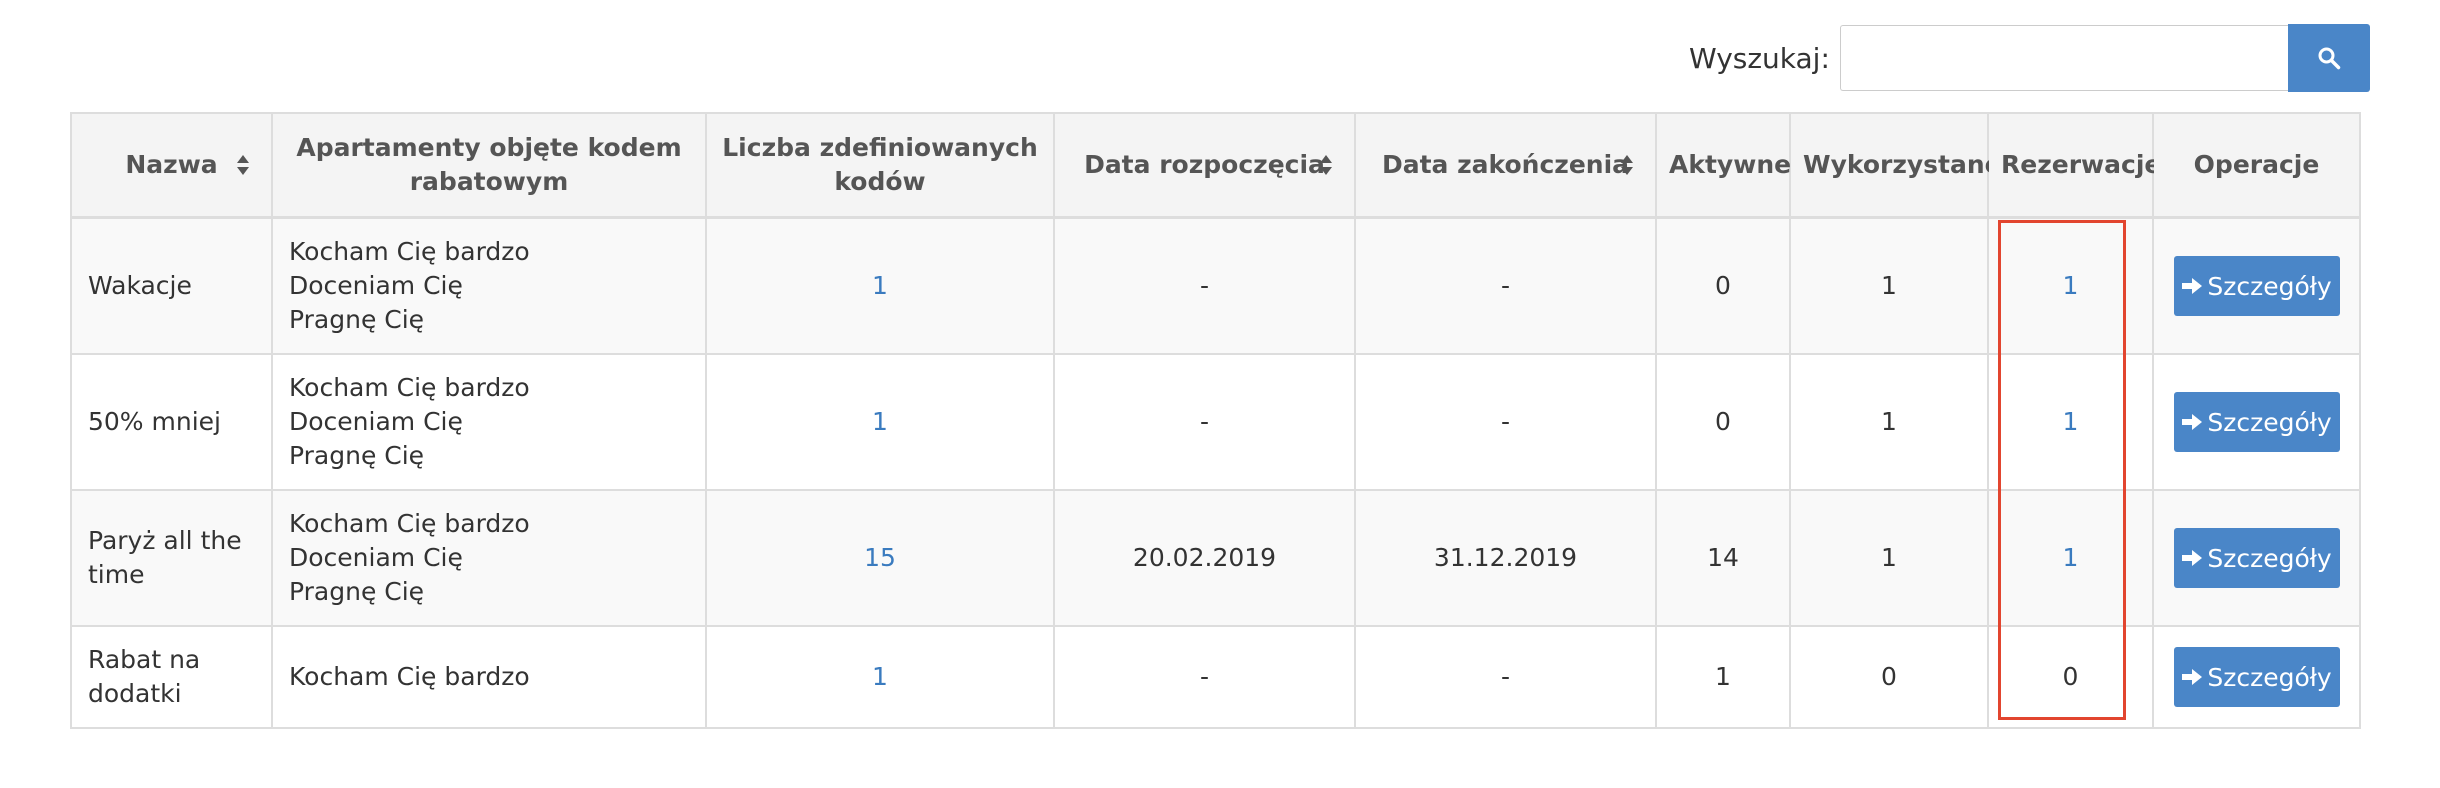 This screenshot has height=788, width=2440. Describe the element at coordinates (171, 558) in the screenshot. I see `cell-name: Paryż all the time` at that location.